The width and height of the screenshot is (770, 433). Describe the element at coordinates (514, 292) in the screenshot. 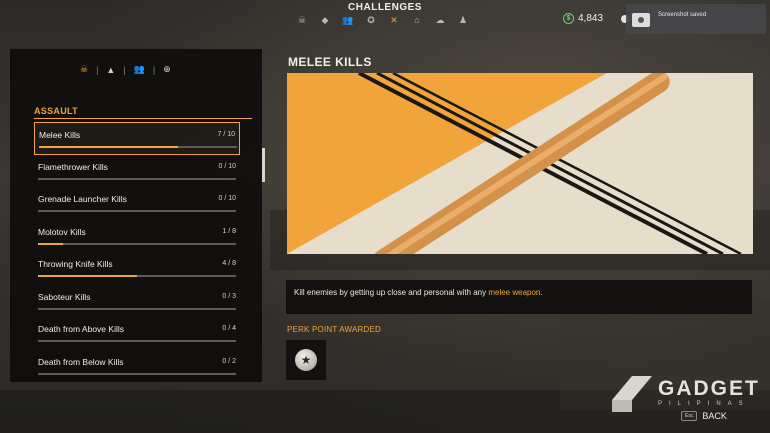

I see `highlight-text: melee weapon` at that location.